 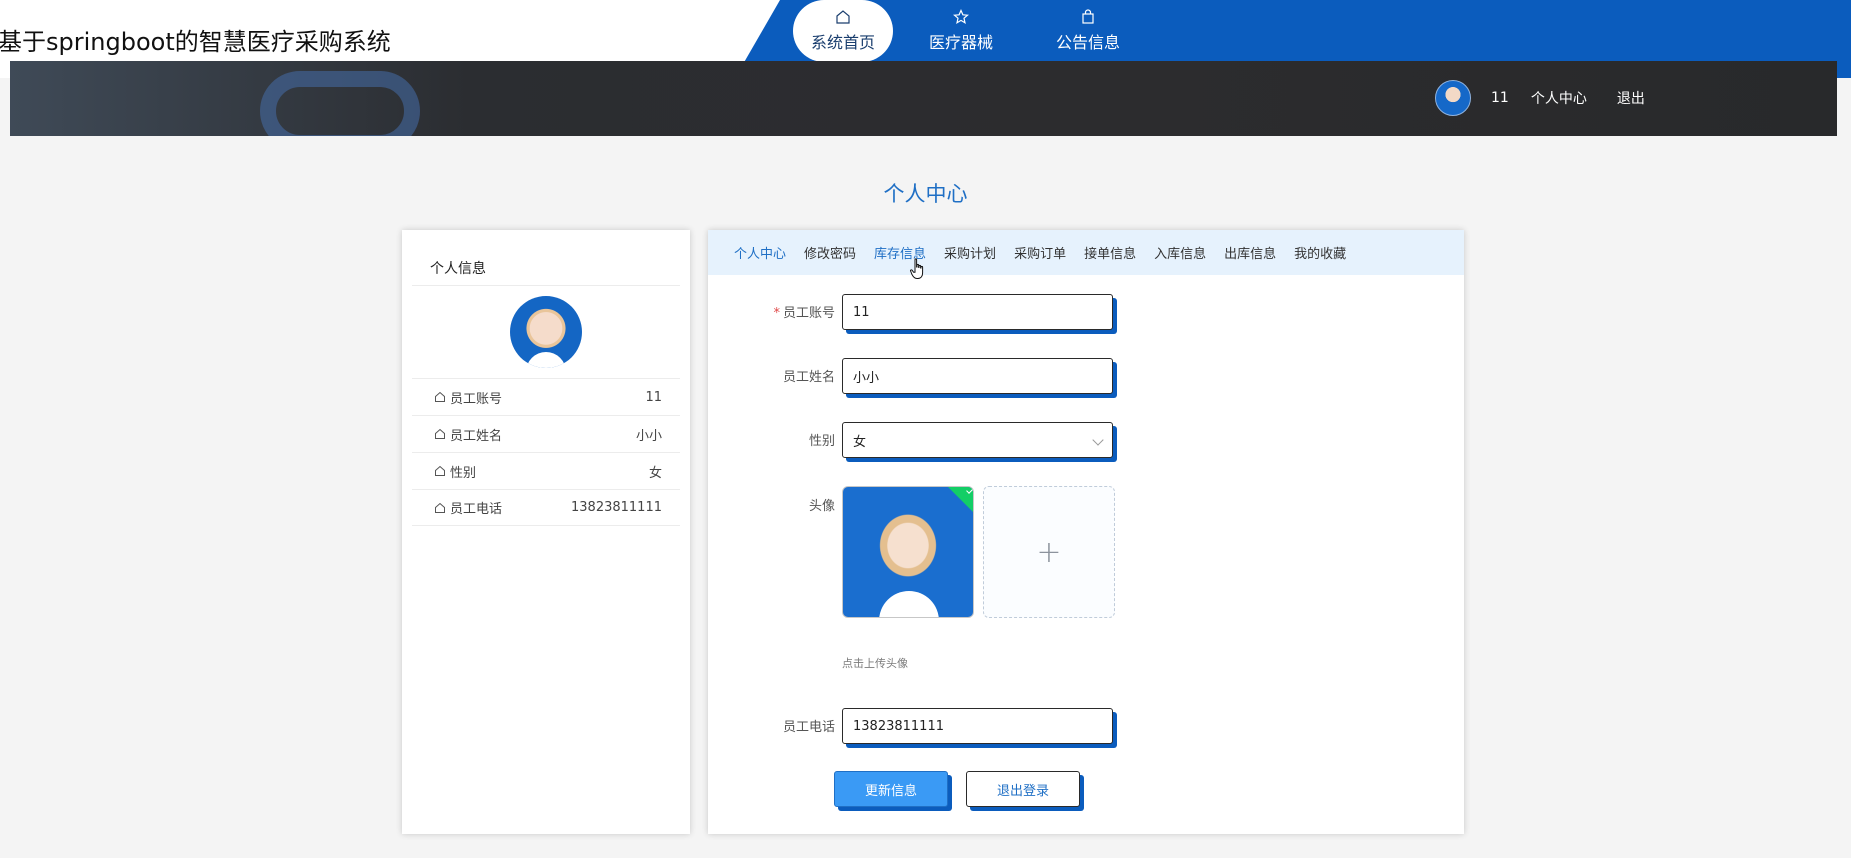 What do you see at coordinates (842, 42) in the screenshot?
I see `nav-home-label: 系统首页` at bounding box center [842, 42].